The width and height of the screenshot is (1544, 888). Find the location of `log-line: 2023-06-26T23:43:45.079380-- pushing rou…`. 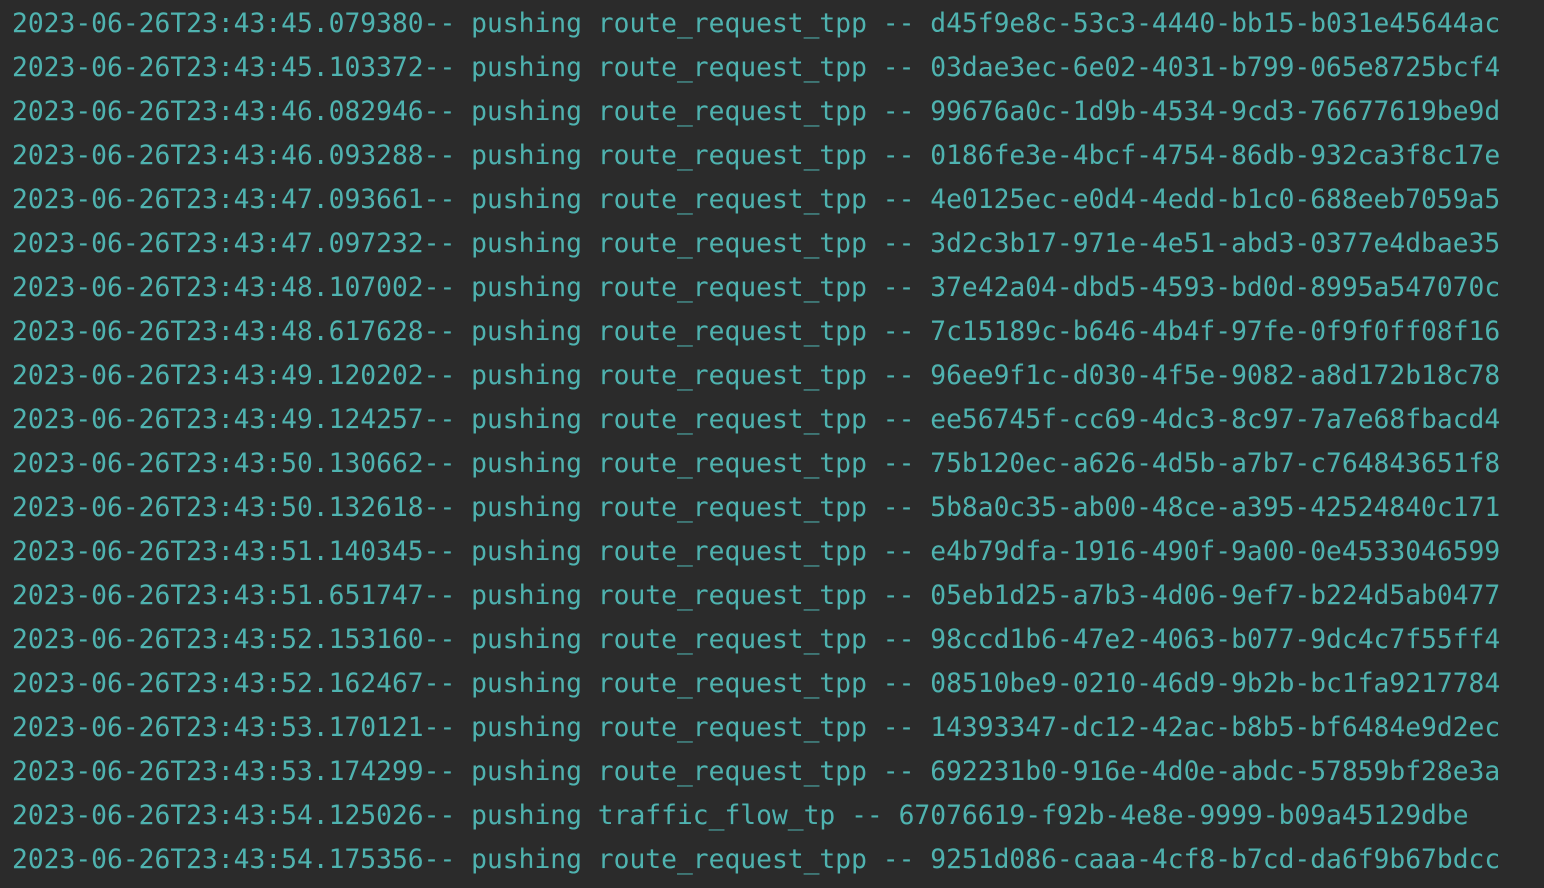

log-line: 2023-06-26T23:43:45.079380-- pushing rou… is located at coordinates (756, 24).